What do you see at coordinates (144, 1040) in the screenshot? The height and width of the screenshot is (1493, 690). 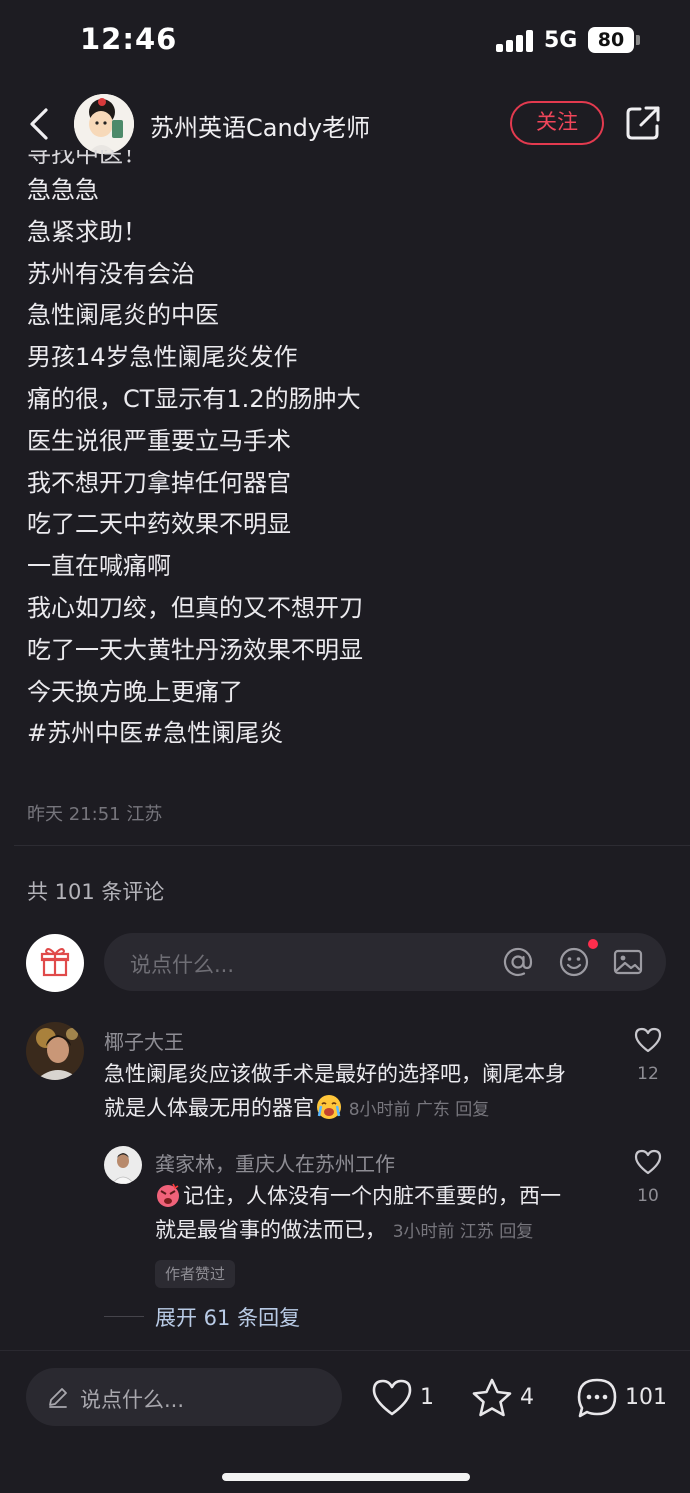 I see `commenter-name: 椰子大王` at bounding box center [144, 1040].